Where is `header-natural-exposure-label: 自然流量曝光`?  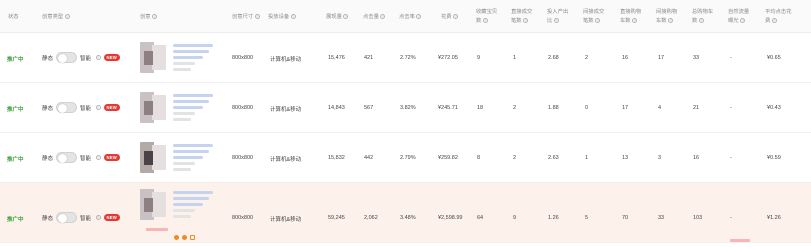 header-natural-exposure-label: 自然流量曝光 is located at coordinates (739, 16).